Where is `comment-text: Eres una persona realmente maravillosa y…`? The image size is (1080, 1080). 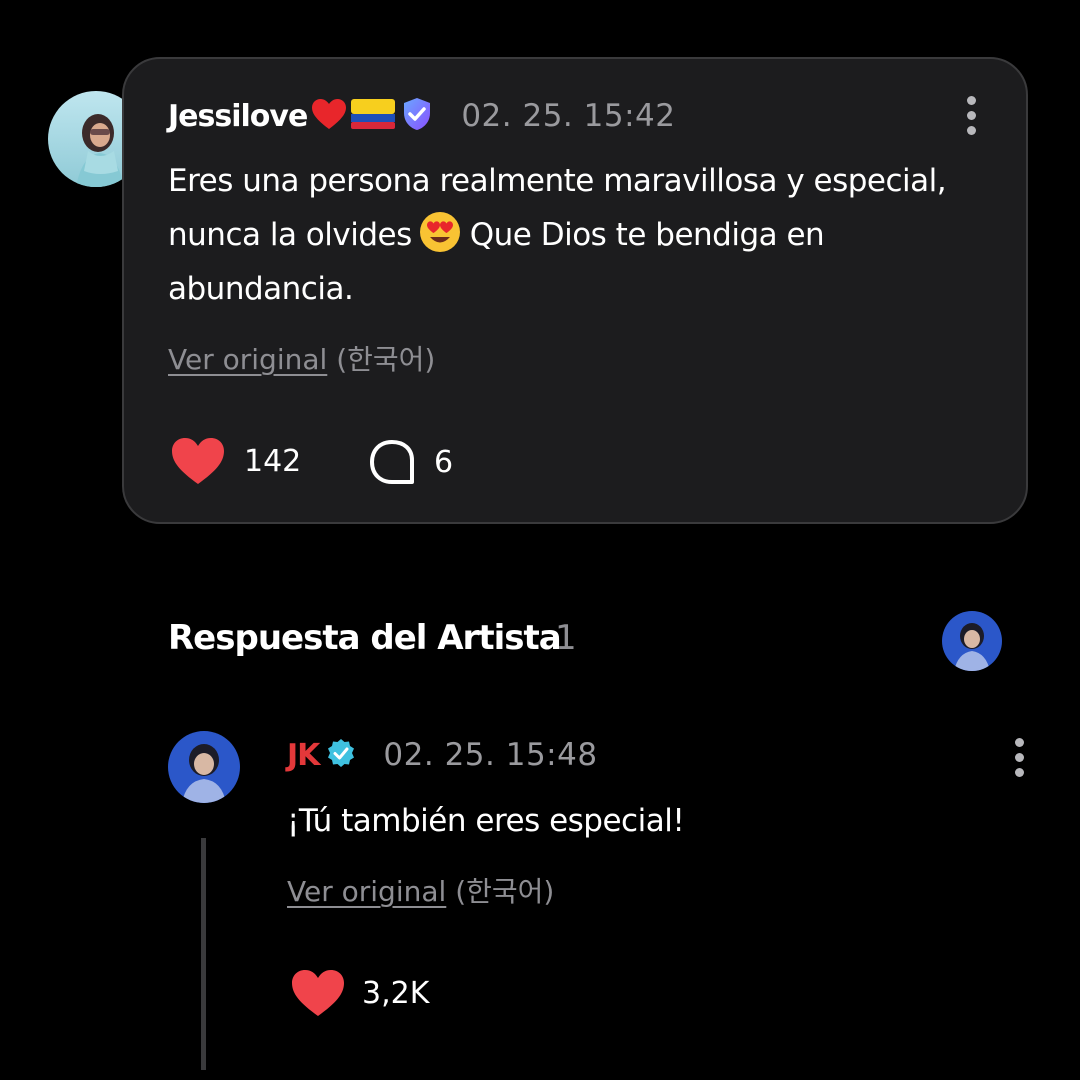
comment-text: Eres una persona realmente maravillosa y… is located at coordinates (578, 235).